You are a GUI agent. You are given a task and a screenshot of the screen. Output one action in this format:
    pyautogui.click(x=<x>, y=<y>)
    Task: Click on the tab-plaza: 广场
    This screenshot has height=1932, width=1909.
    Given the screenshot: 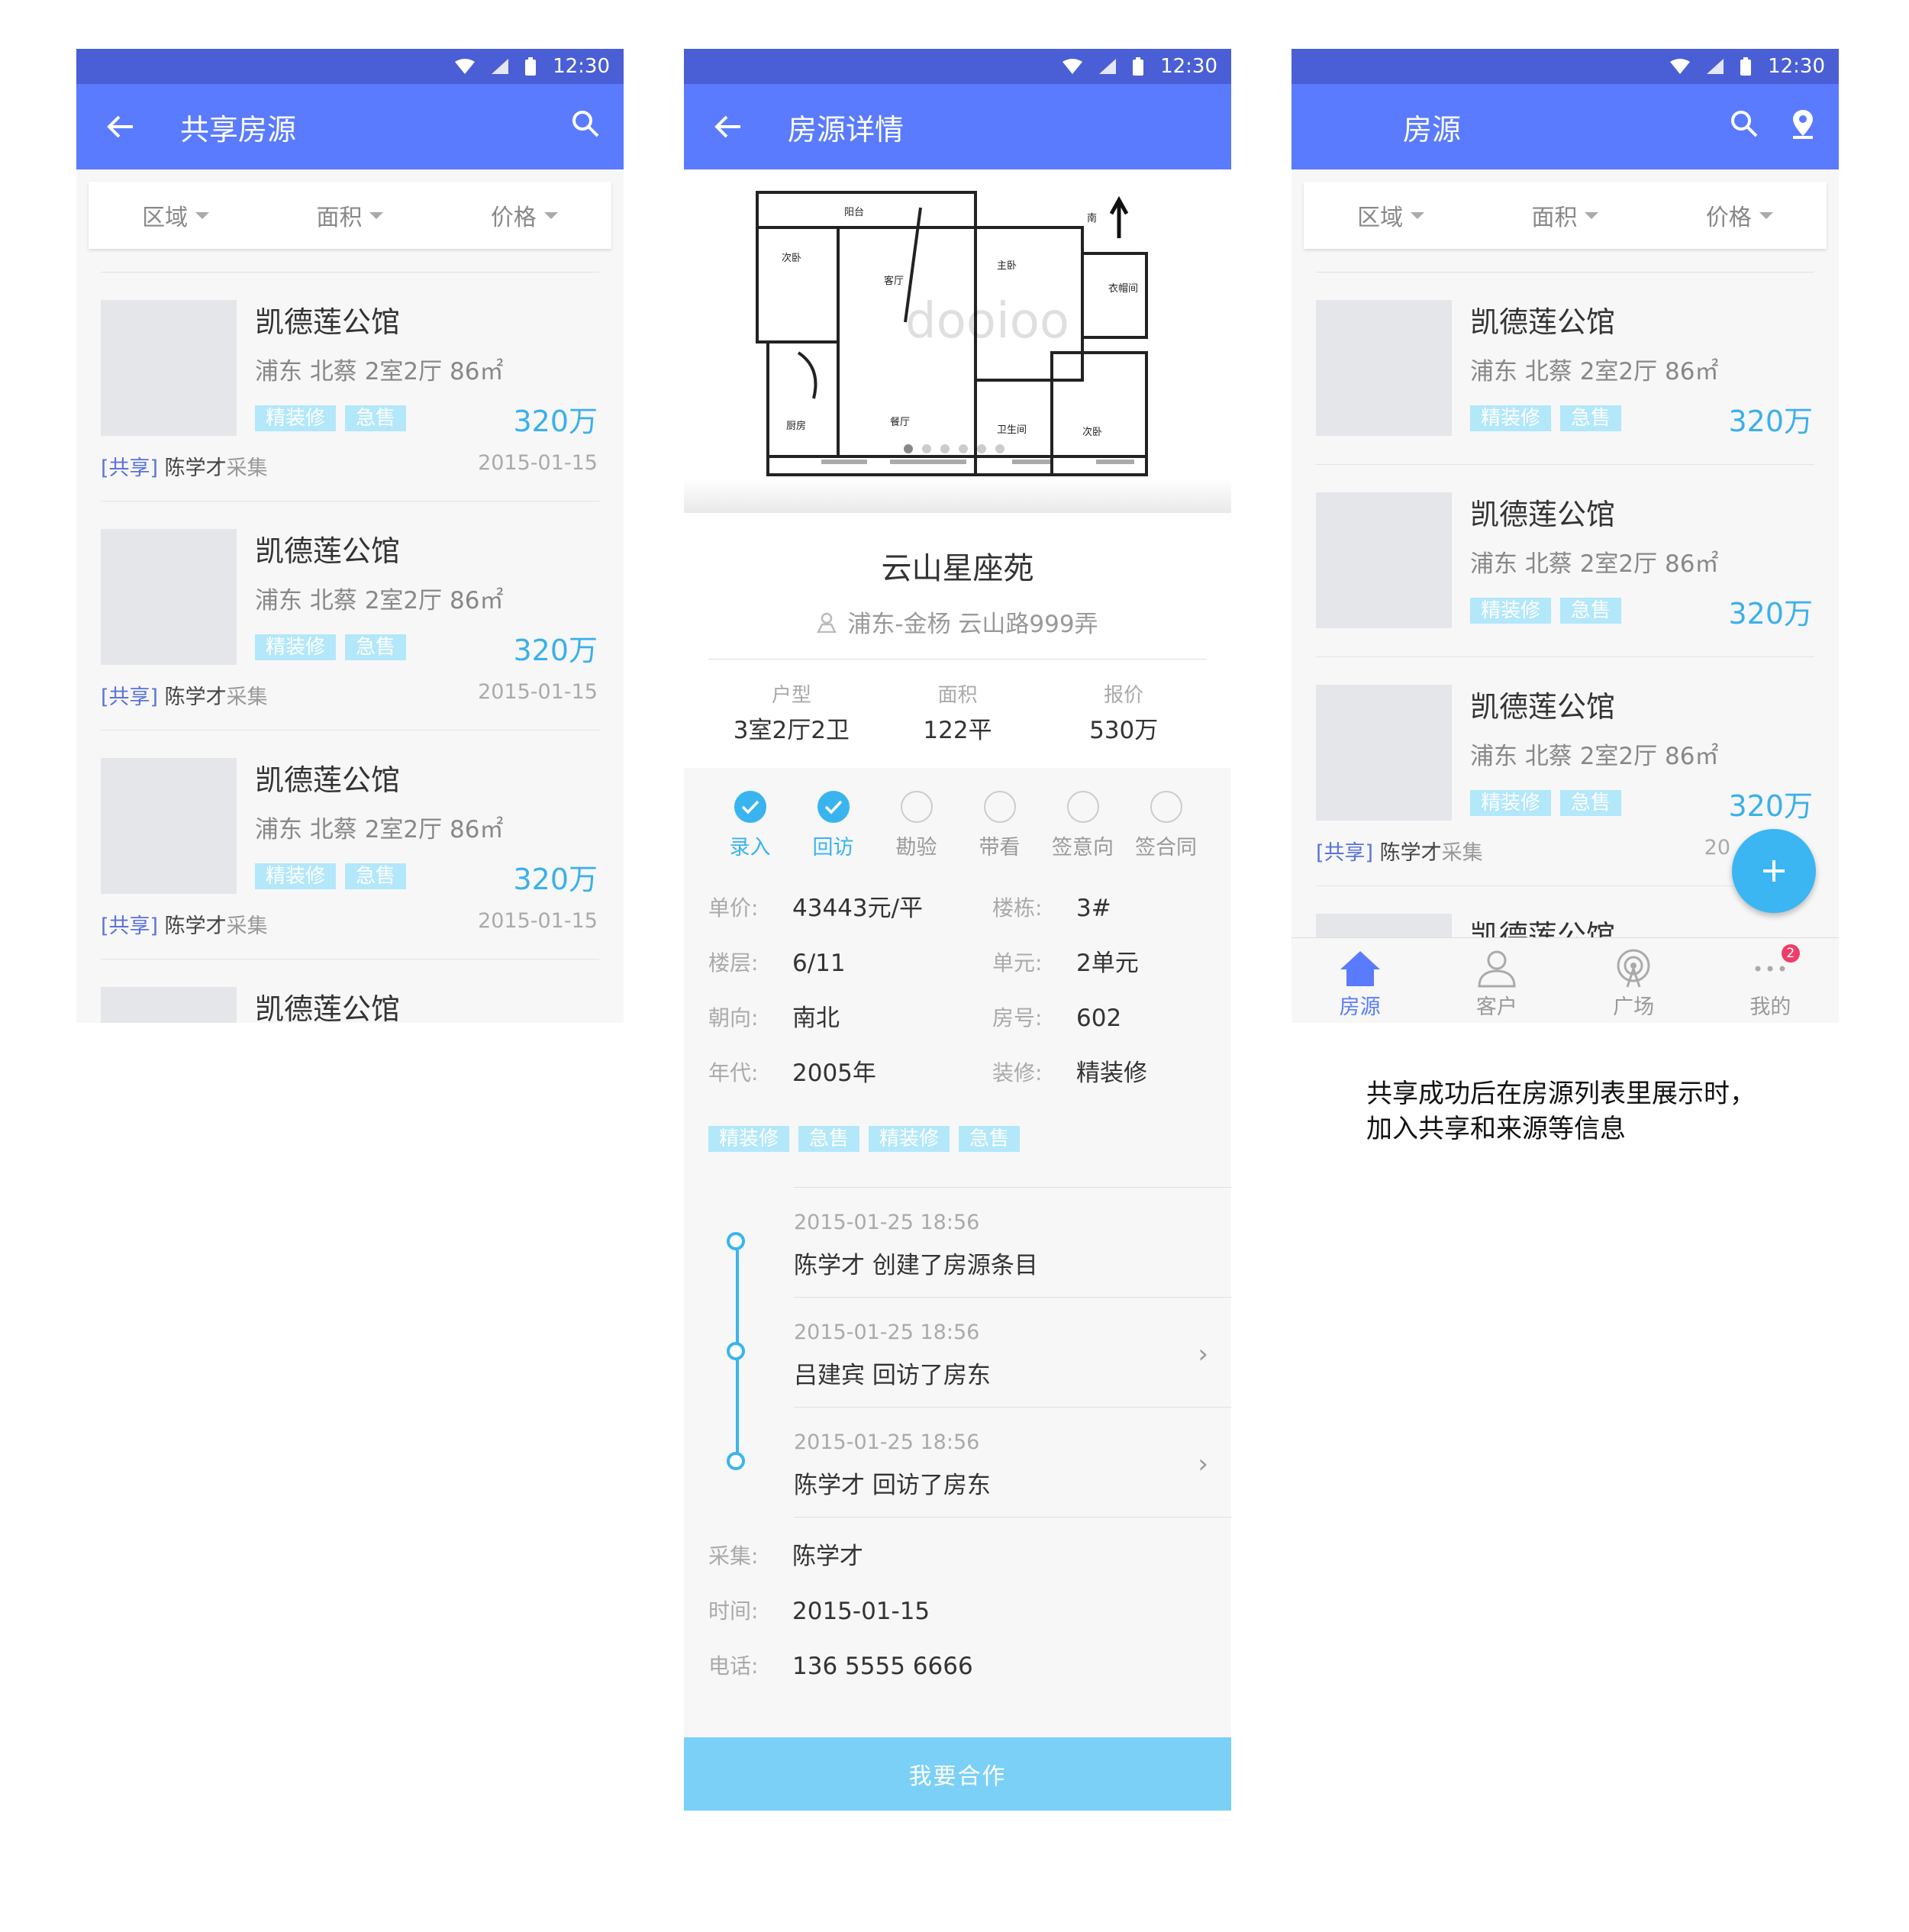 What is the action you would take?
    pyautogui.click(x=1634, y=980)
    